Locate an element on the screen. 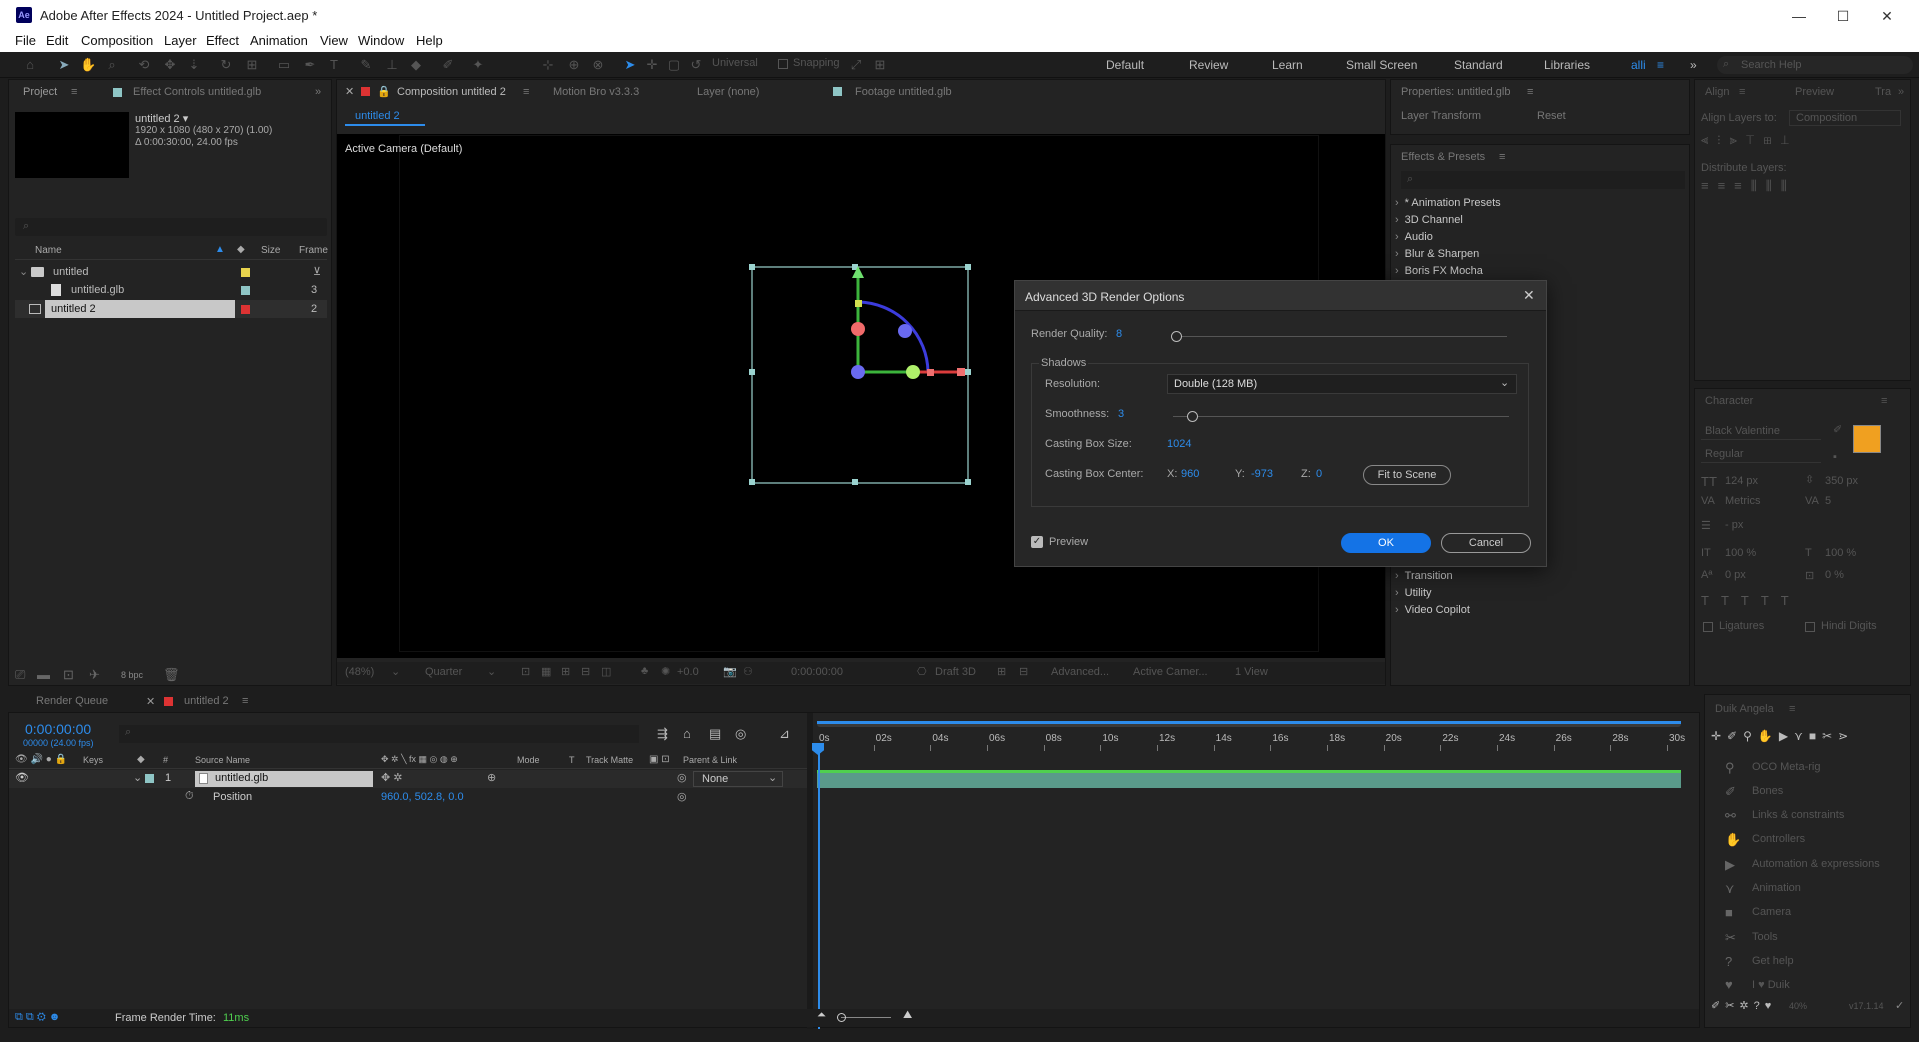 Image resolution: width=1919 pixels, height=1042 pixels. disclosure-icon: ⌄ is located at coordinates (137, 777).